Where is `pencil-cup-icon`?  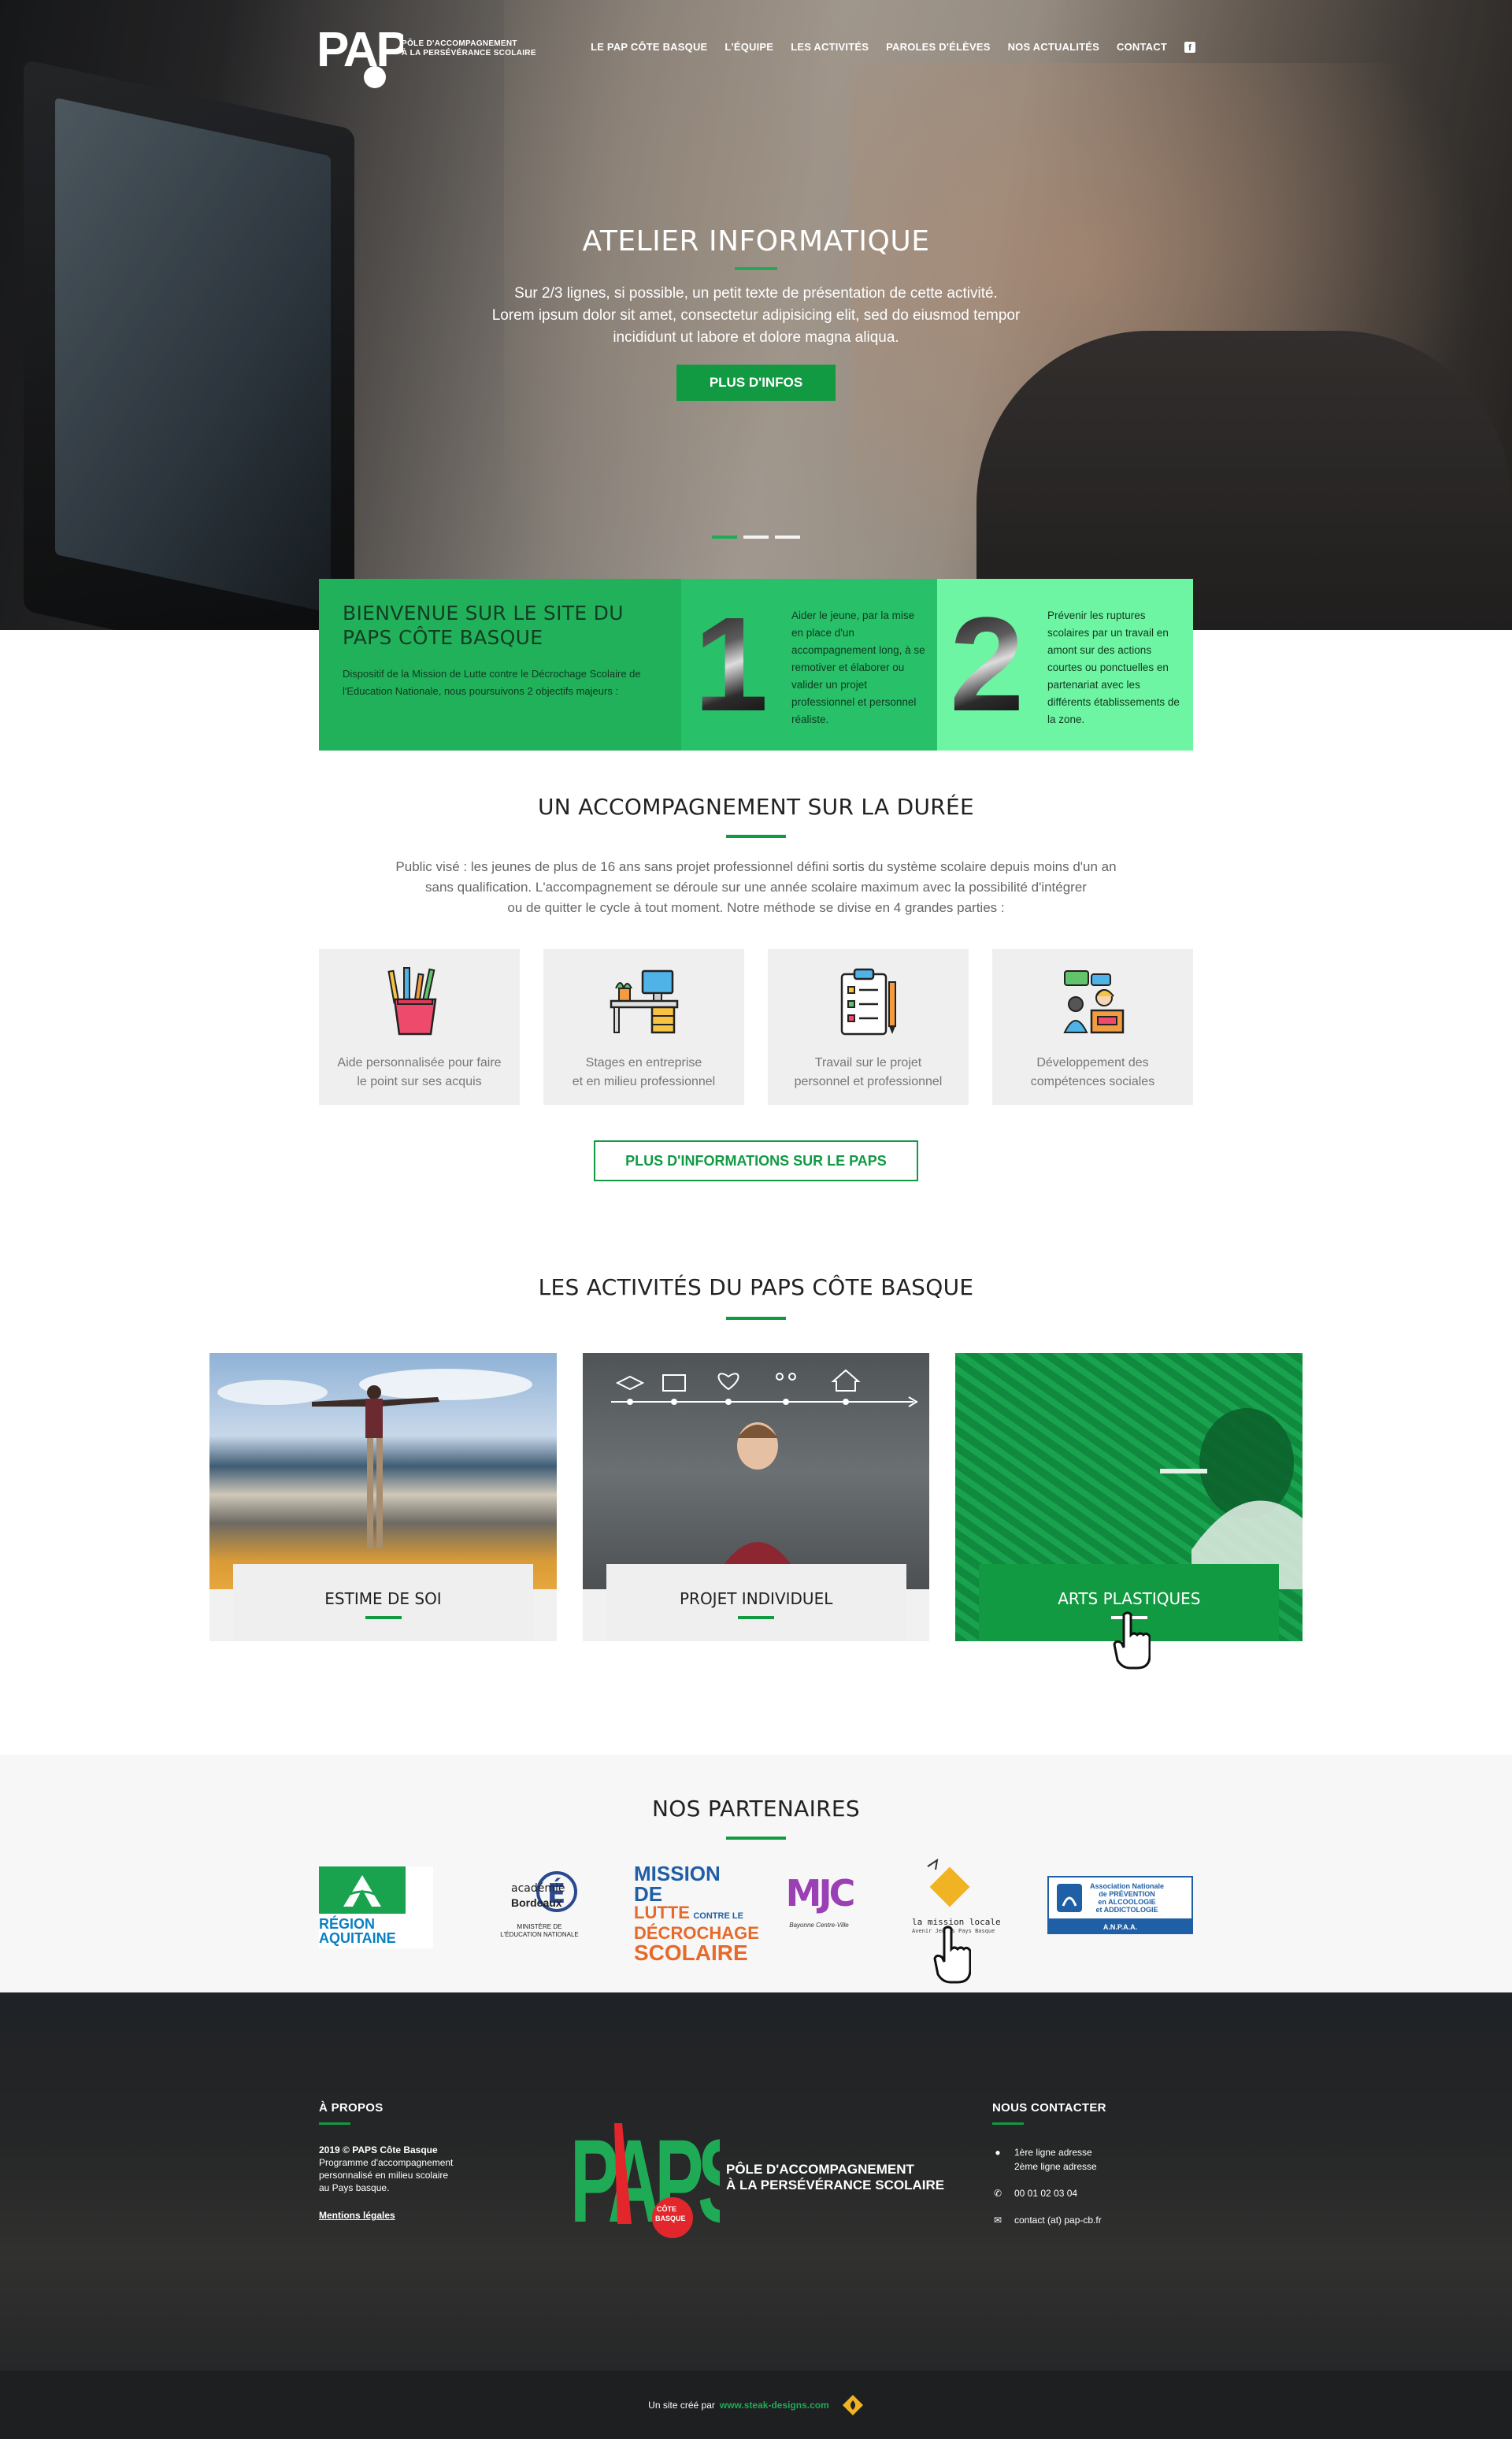 pencil-cup-icon is located at coordinates (411, 1001).